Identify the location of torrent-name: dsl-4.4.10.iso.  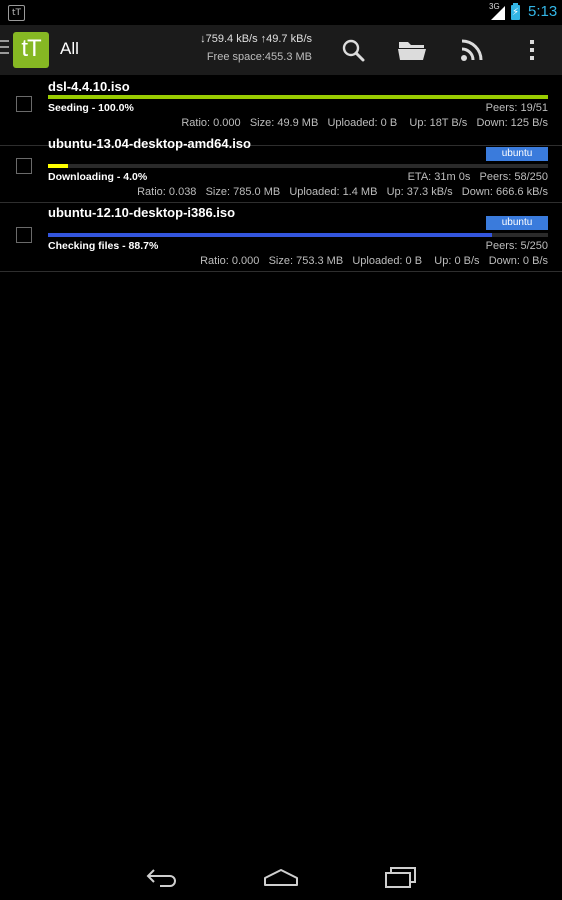
(89, 86).